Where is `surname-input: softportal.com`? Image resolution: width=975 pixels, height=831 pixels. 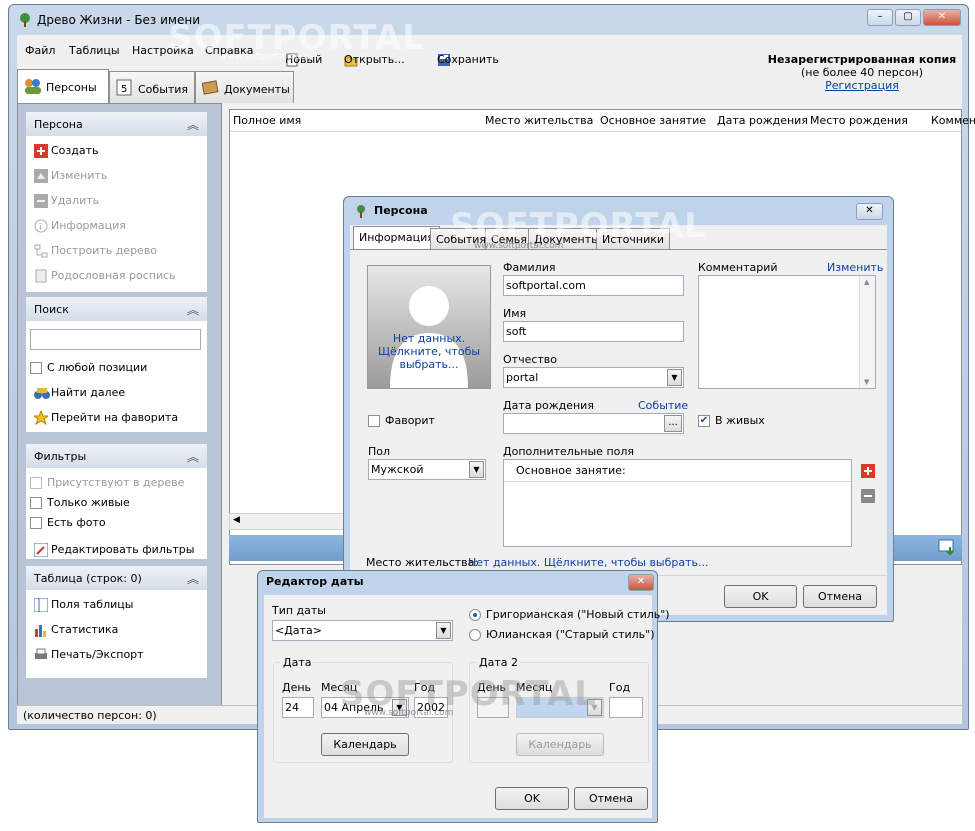
surname-input: softportal.com is located at coordinates (593, 285).